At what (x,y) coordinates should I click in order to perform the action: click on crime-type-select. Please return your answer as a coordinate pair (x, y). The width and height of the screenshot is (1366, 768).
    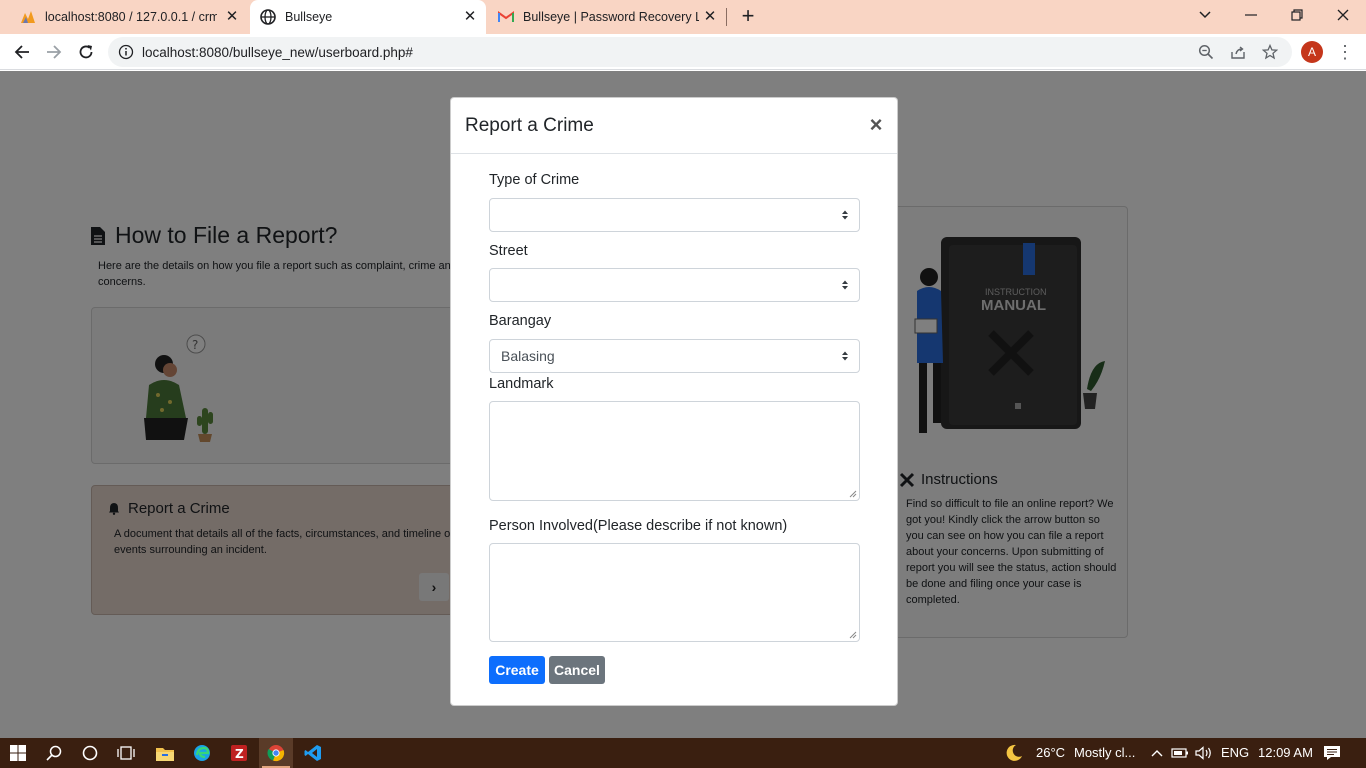
    Looking at the image, I should click on (674, 215).